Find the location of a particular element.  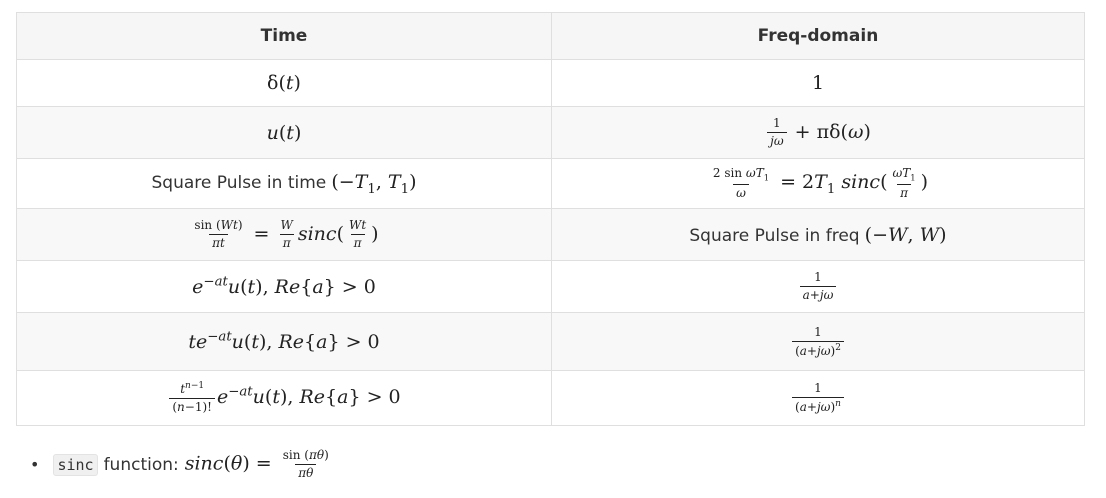

square-pulse-time-label: Square Pulse in time is located at coordinates (239, 182).